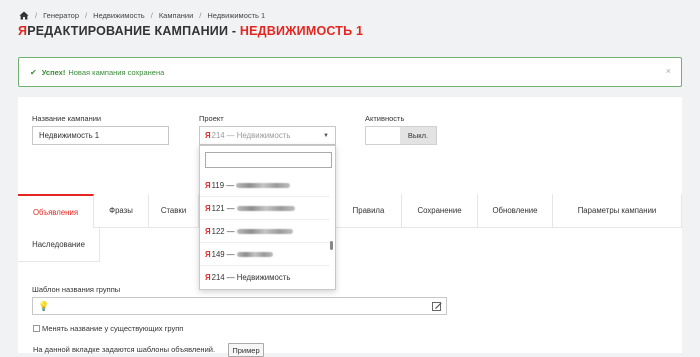 The height and width of the screenshot is (357, 700). What do you see at coordinates (383, 135) in the screenshot?
I see `toggle-on-side` at bounding box center [383, 135].